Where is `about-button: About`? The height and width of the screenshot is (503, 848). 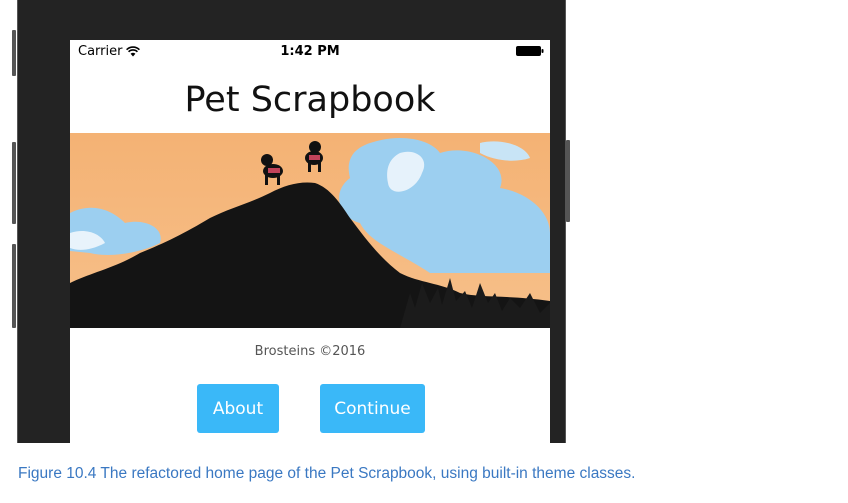
about-button: About is located at coordinates (238, 408).